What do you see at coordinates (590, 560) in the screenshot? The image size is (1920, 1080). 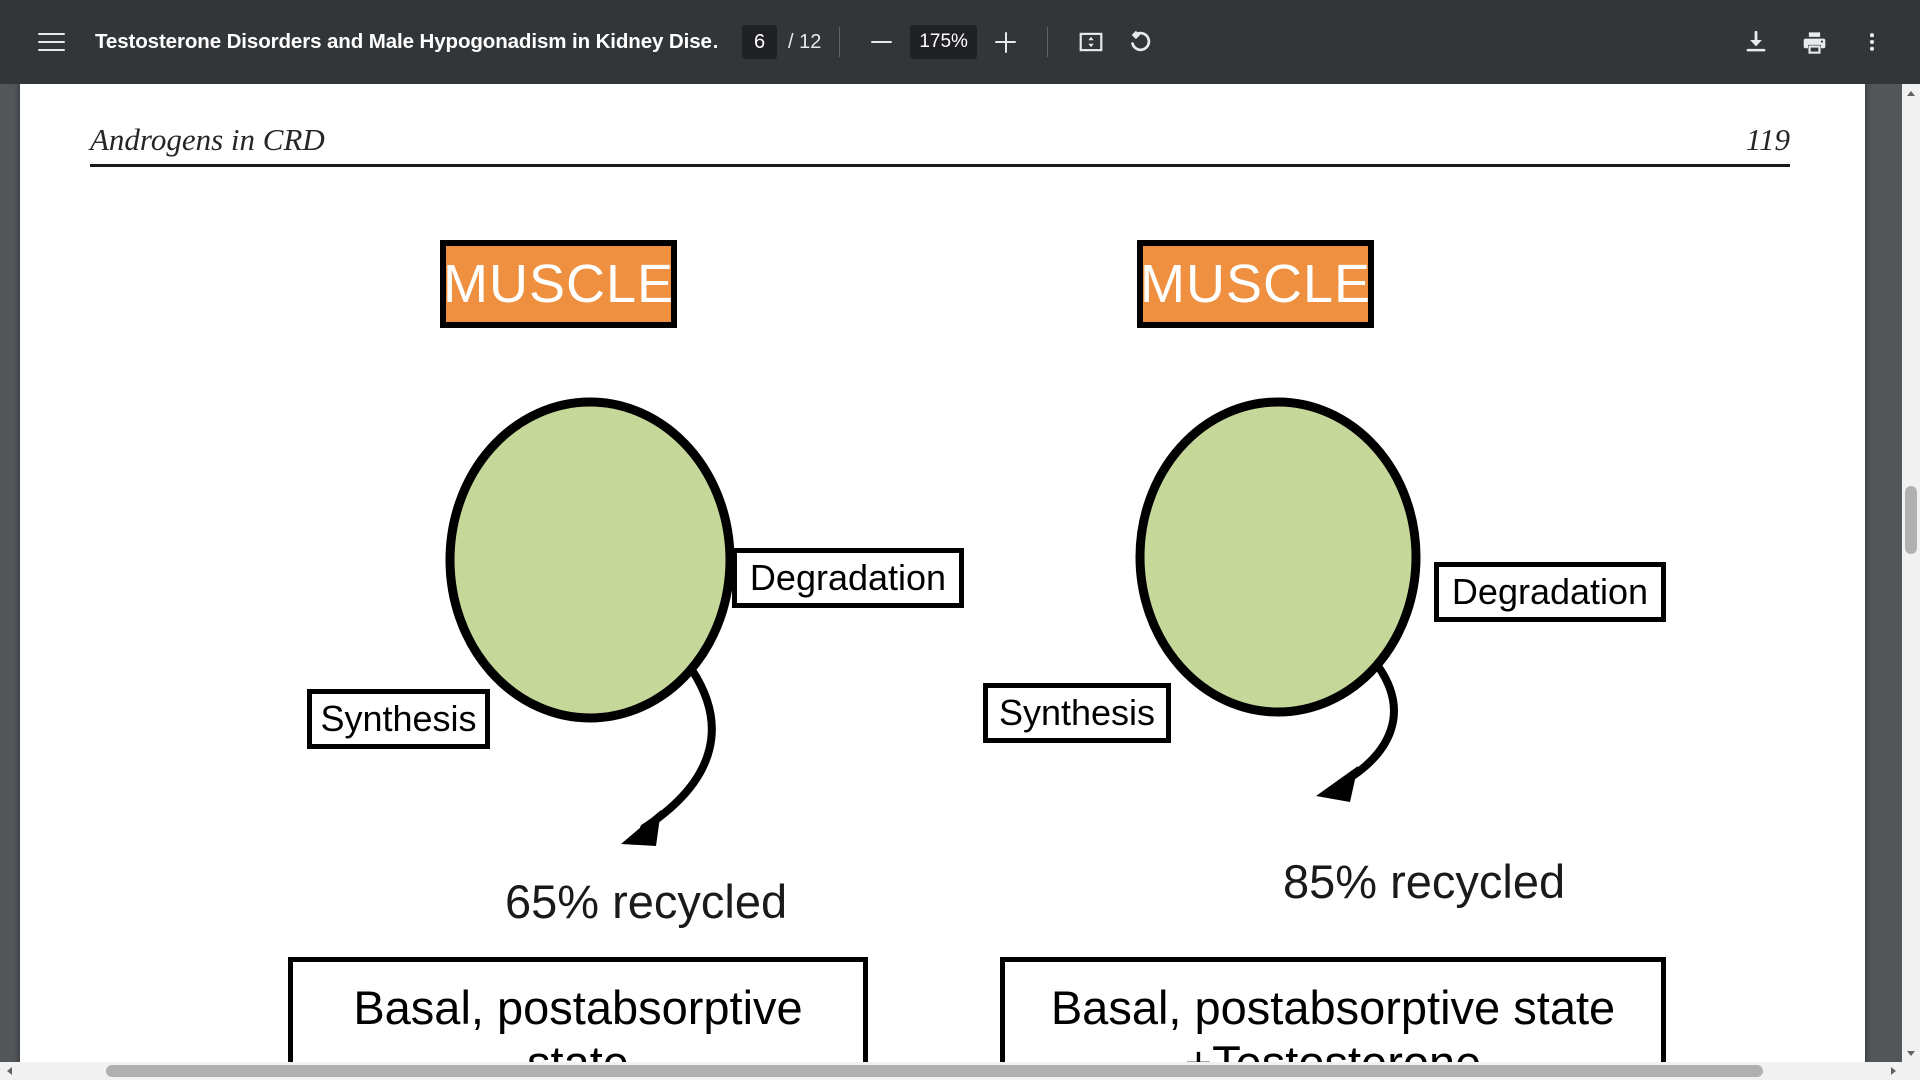 I see `protein-pool-circle-left` at bounding box center [590, 560].